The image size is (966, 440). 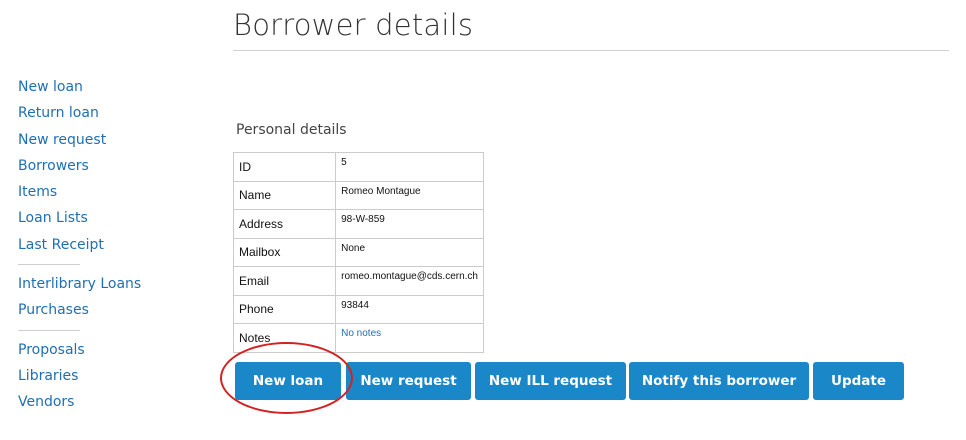 What do you see at coordinates (550, 381) in the screenshot?
I see `new-ill-request-button: New ILL request` at bounding box center [550, 381].